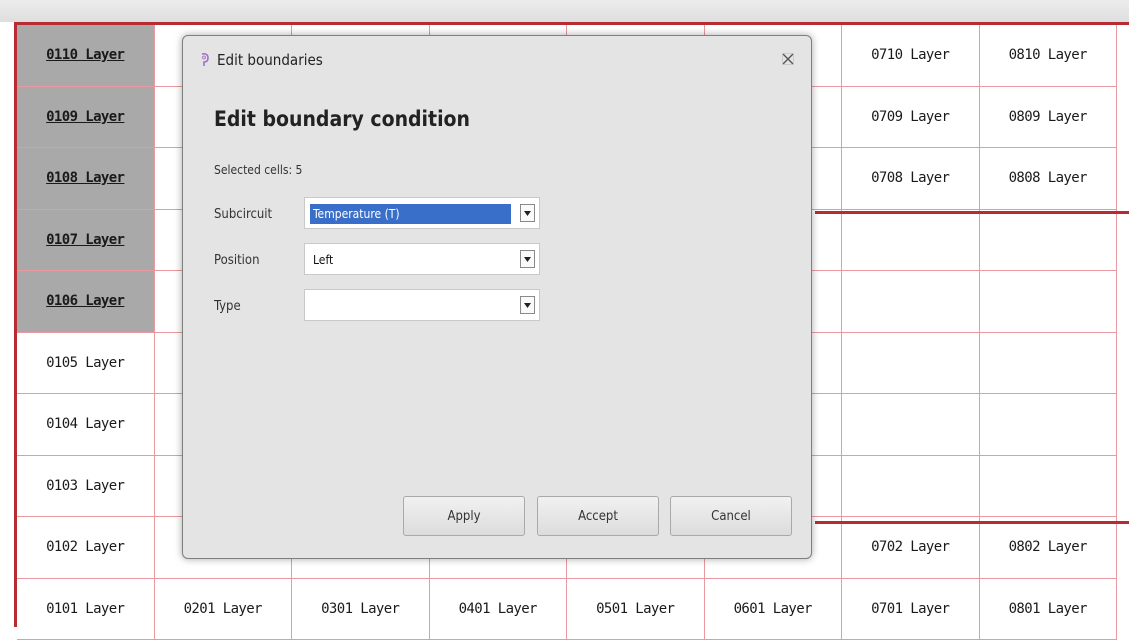  I want to click on grid-cell: 0106 Layer, so click(86, 302).